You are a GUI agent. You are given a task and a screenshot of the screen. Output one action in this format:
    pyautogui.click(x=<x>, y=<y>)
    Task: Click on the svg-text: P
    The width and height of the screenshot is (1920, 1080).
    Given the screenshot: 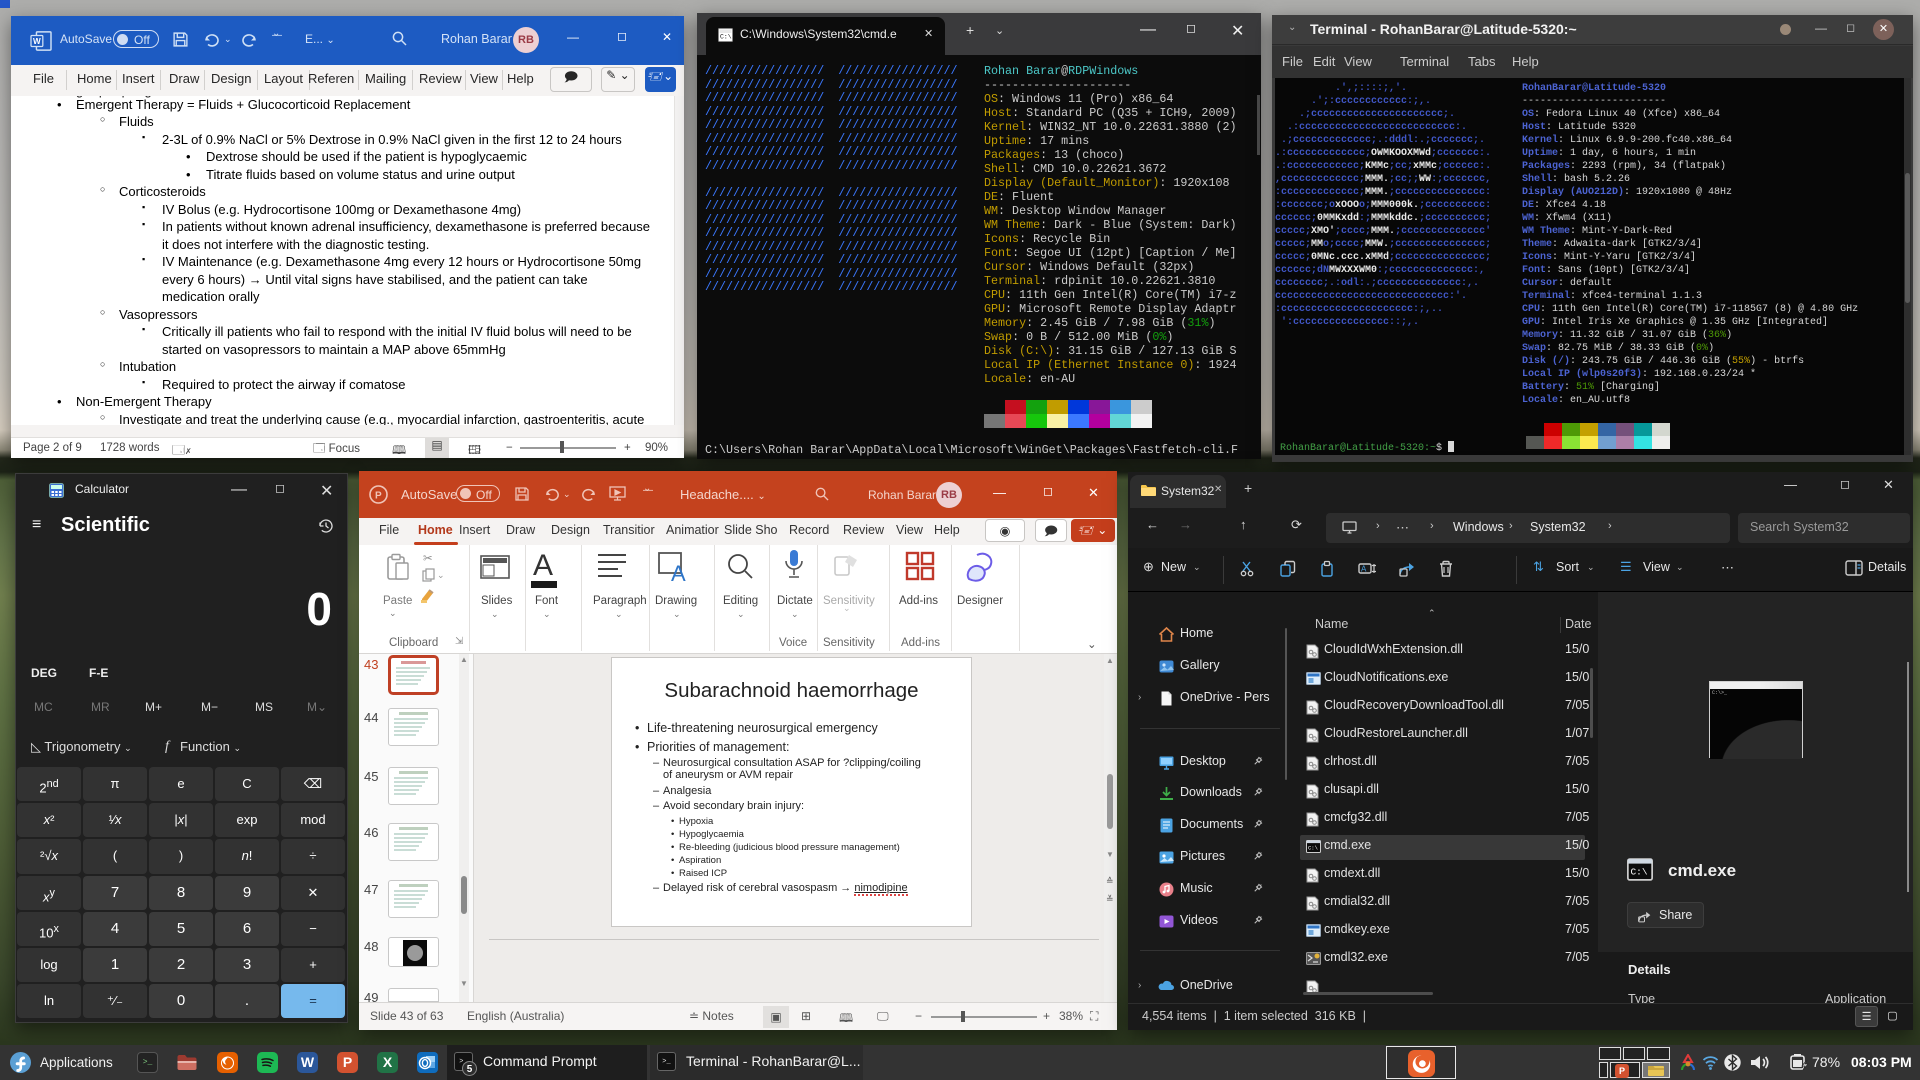 What is the action you would take?
    pyautogui.click(x=378, y=496)
    